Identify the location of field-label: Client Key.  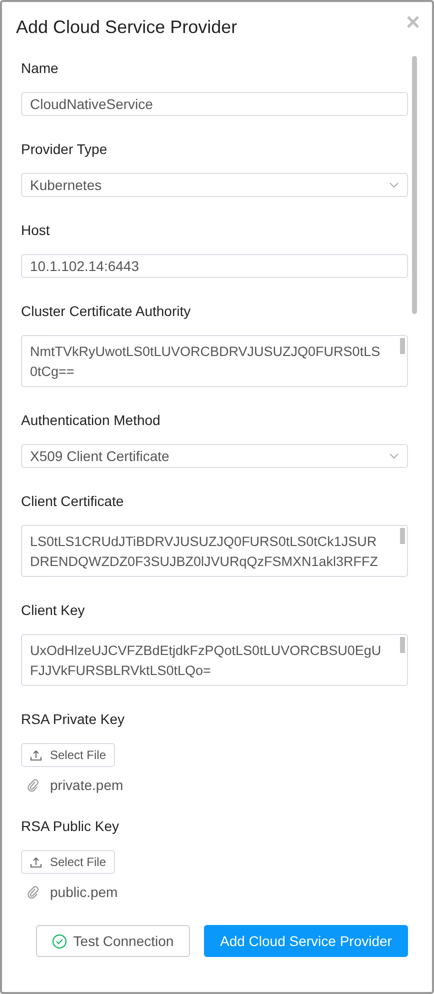
(53, 610).